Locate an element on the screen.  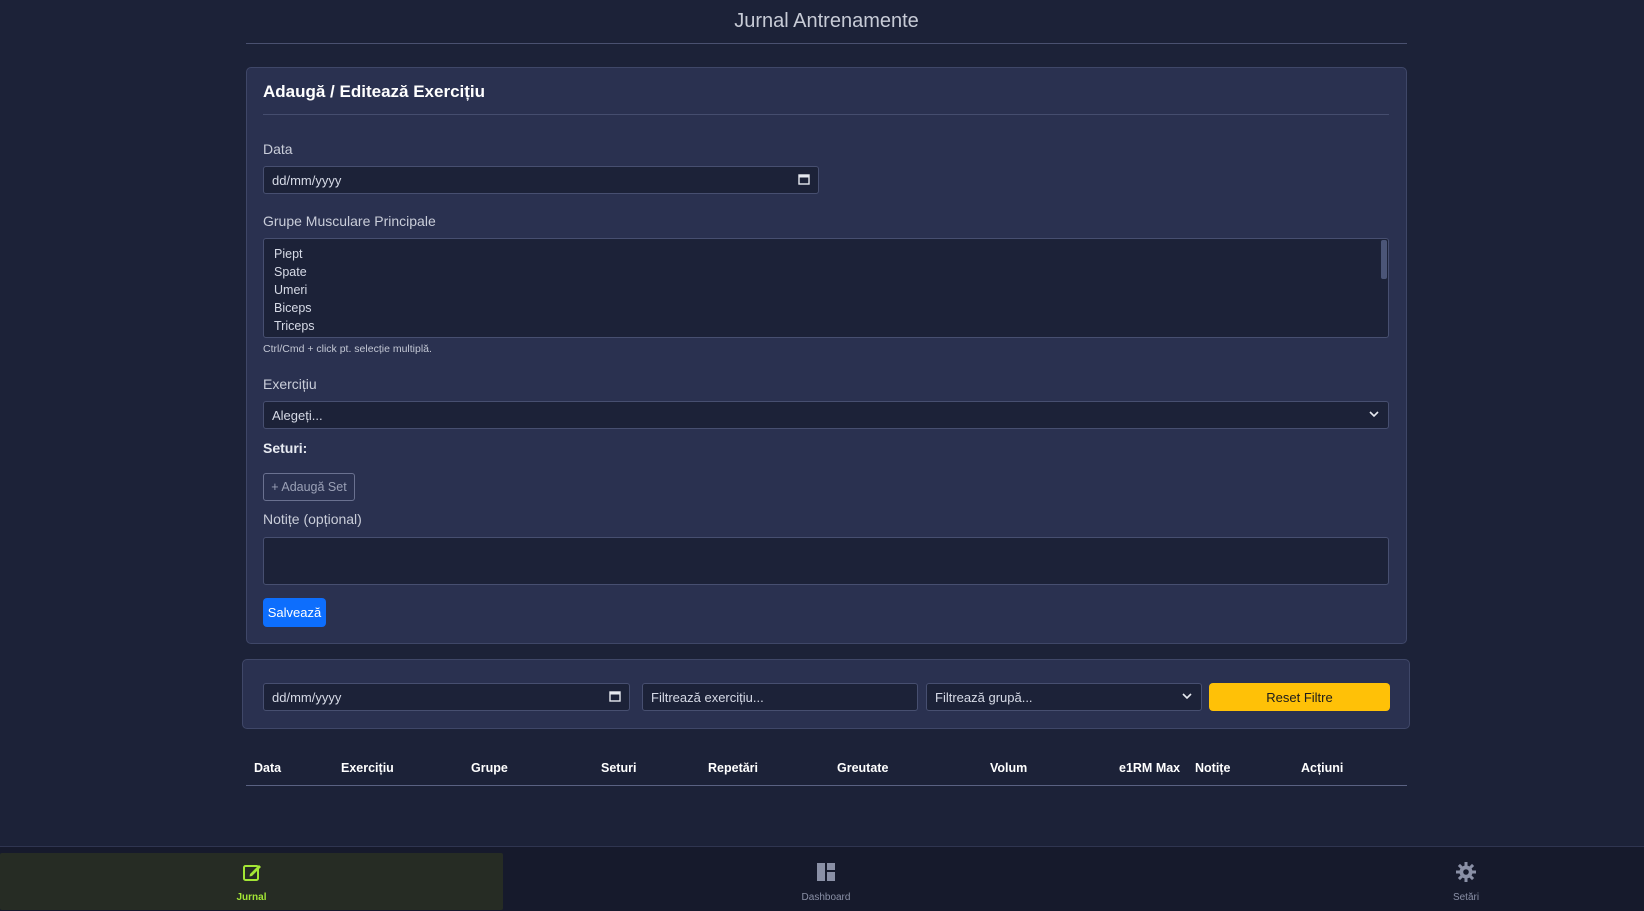
reset-filters-button: Reset Filtre is located at coordinates (1299, 697).